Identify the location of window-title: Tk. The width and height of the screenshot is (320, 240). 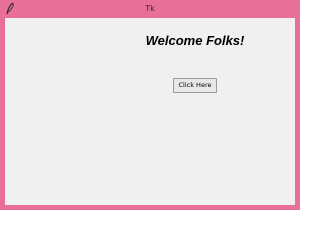
(150, 8).